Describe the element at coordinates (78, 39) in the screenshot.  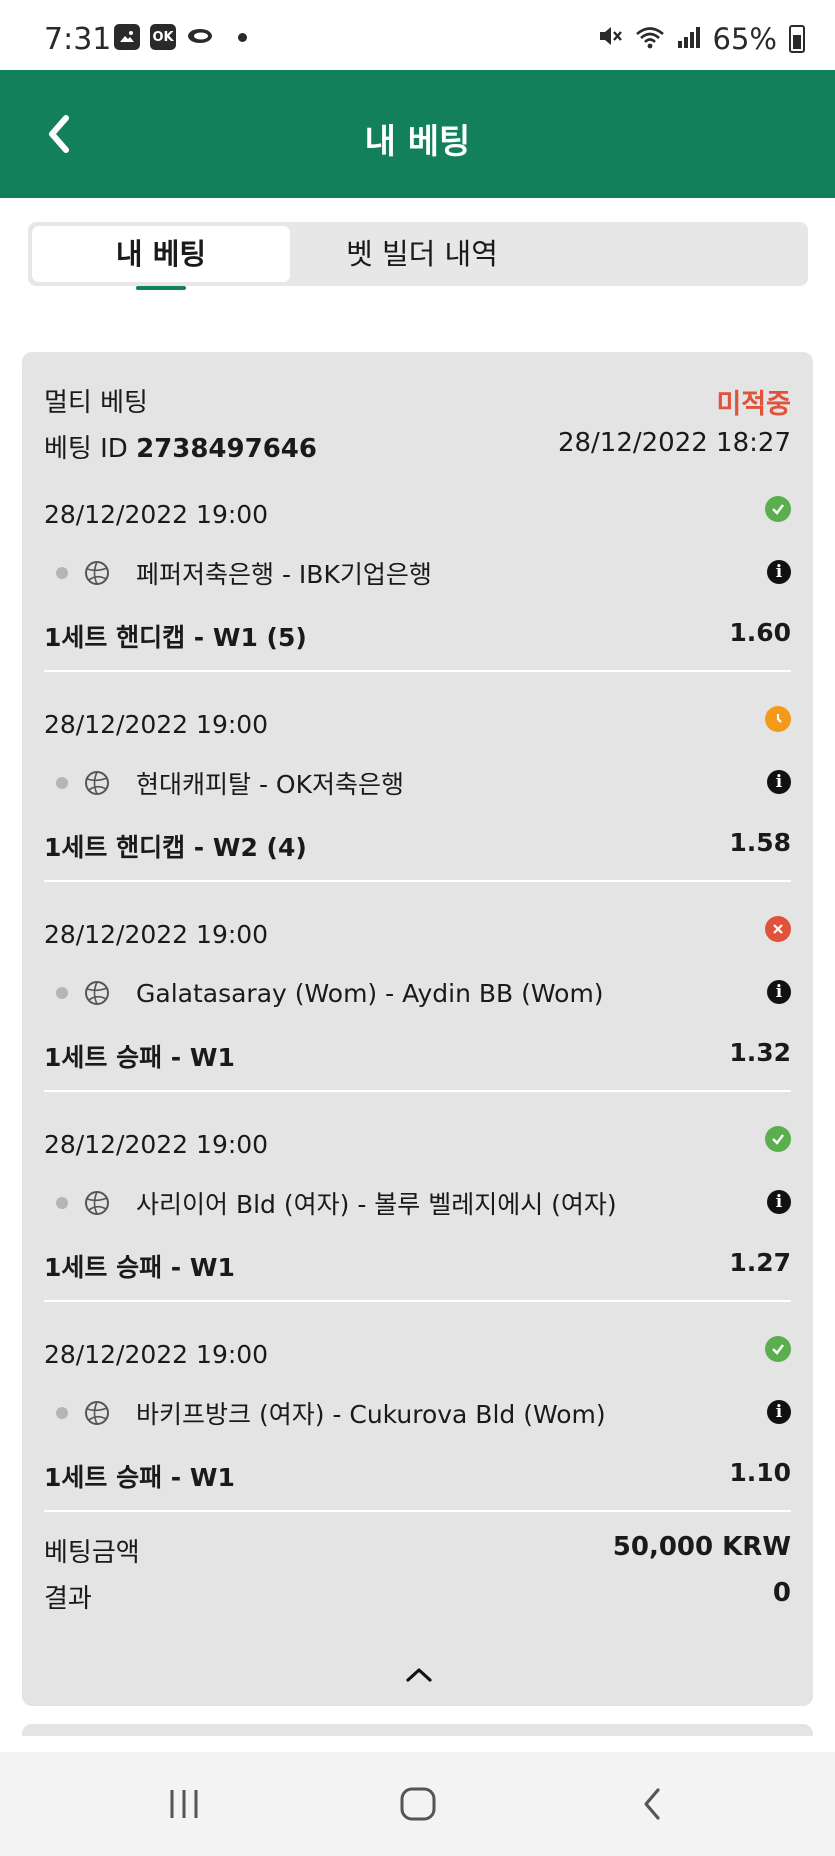
I see `status-time: 7:31` at that location.